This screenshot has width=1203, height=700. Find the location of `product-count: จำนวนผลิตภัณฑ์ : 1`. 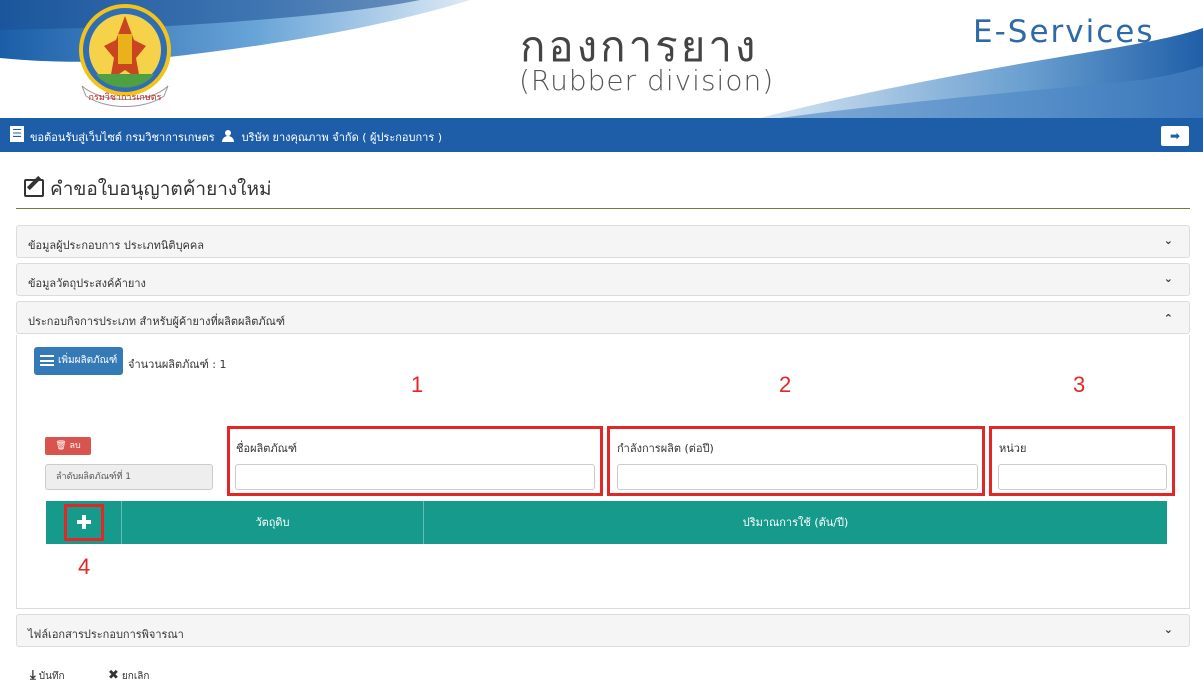

product-count: จำนวนผลิตภัณฑ์ : 1 is located at coordinates (177, 364).